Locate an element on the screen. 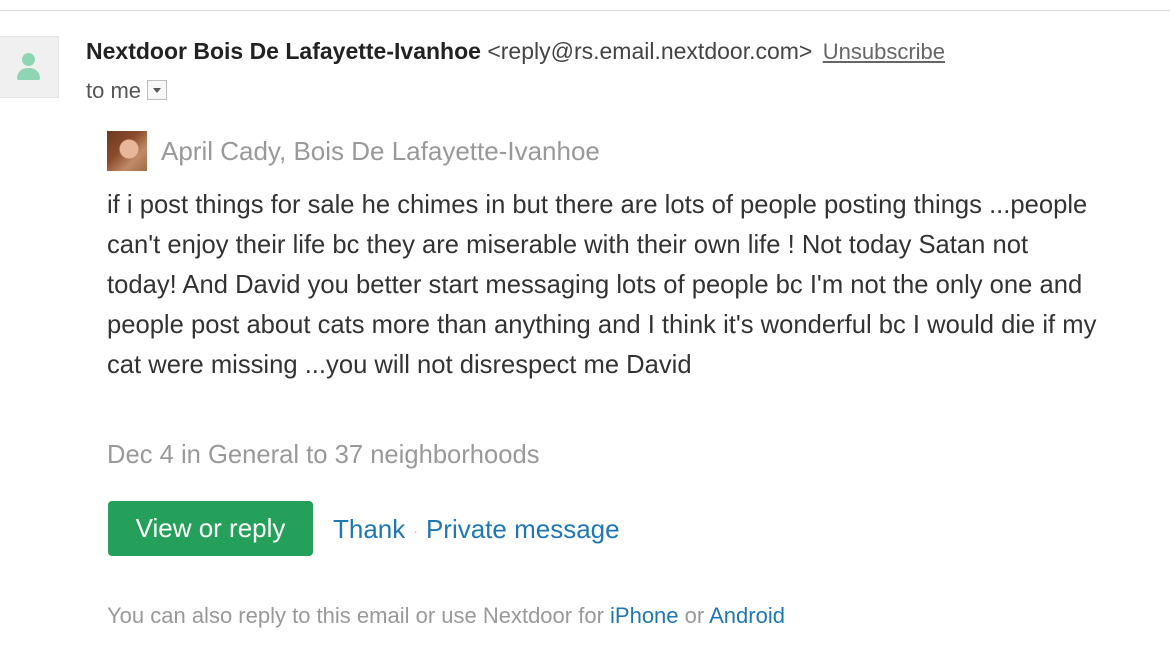 This screenshot has width=1170, height=668. view-or-reply-button: View or reply is located at coordinates (210, 528).